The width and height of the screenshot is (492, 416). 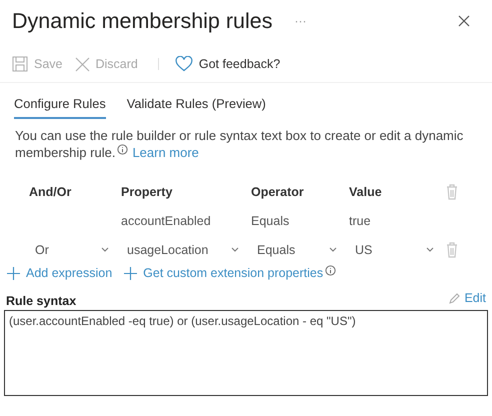 I want to click on save-icon, so click(x=20, y=64).